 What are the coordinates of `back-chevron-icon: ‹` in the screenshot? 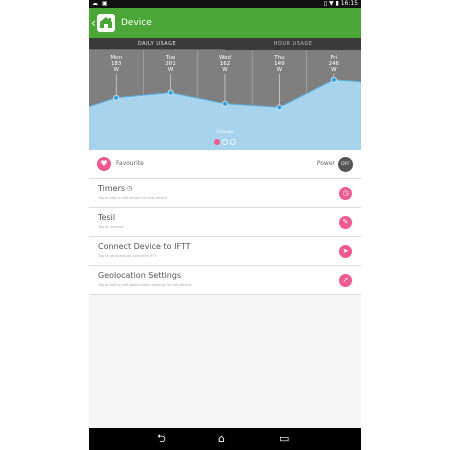 It's located at (93, 23).